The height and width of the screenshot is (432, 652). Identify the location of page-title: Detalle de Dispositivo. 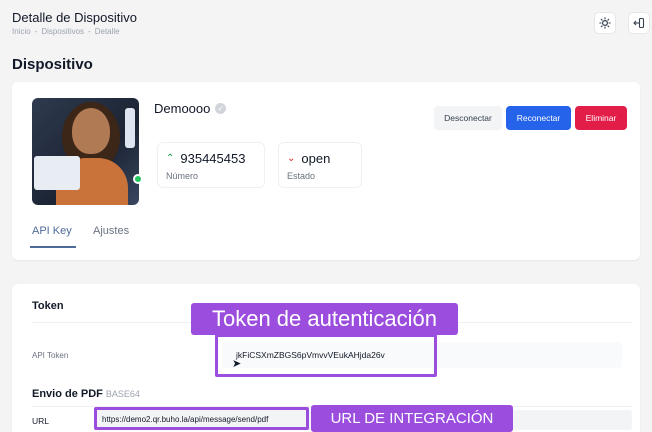
(75, 17).